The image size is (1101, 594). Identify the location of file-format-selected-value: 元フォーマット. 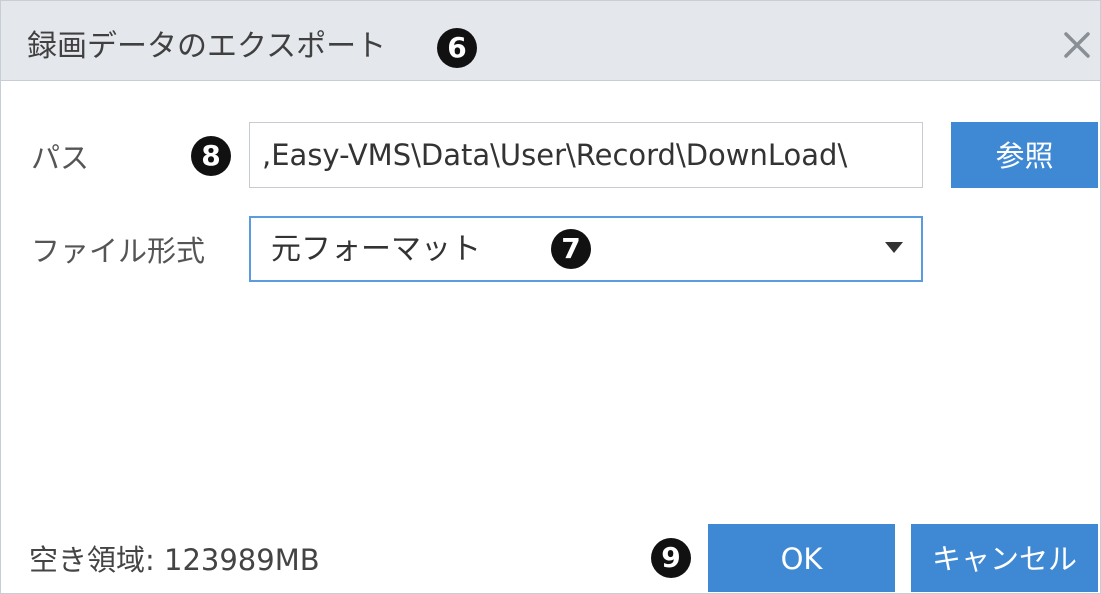
(376, 249).